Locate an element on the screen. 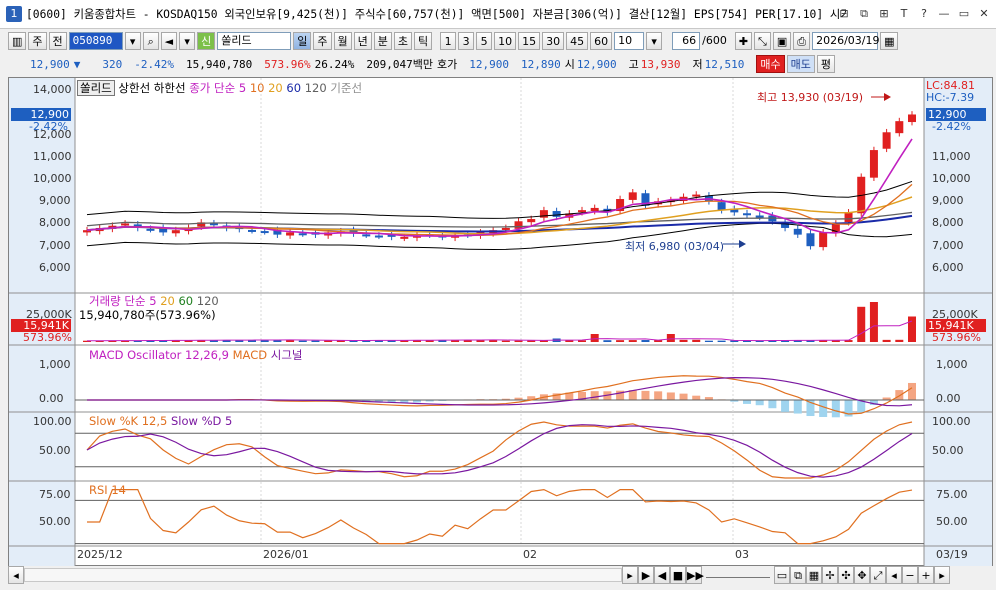 The height and width of the screenshot is (590, 996). data-count-input: 66 is located at coordinates (686, 40).